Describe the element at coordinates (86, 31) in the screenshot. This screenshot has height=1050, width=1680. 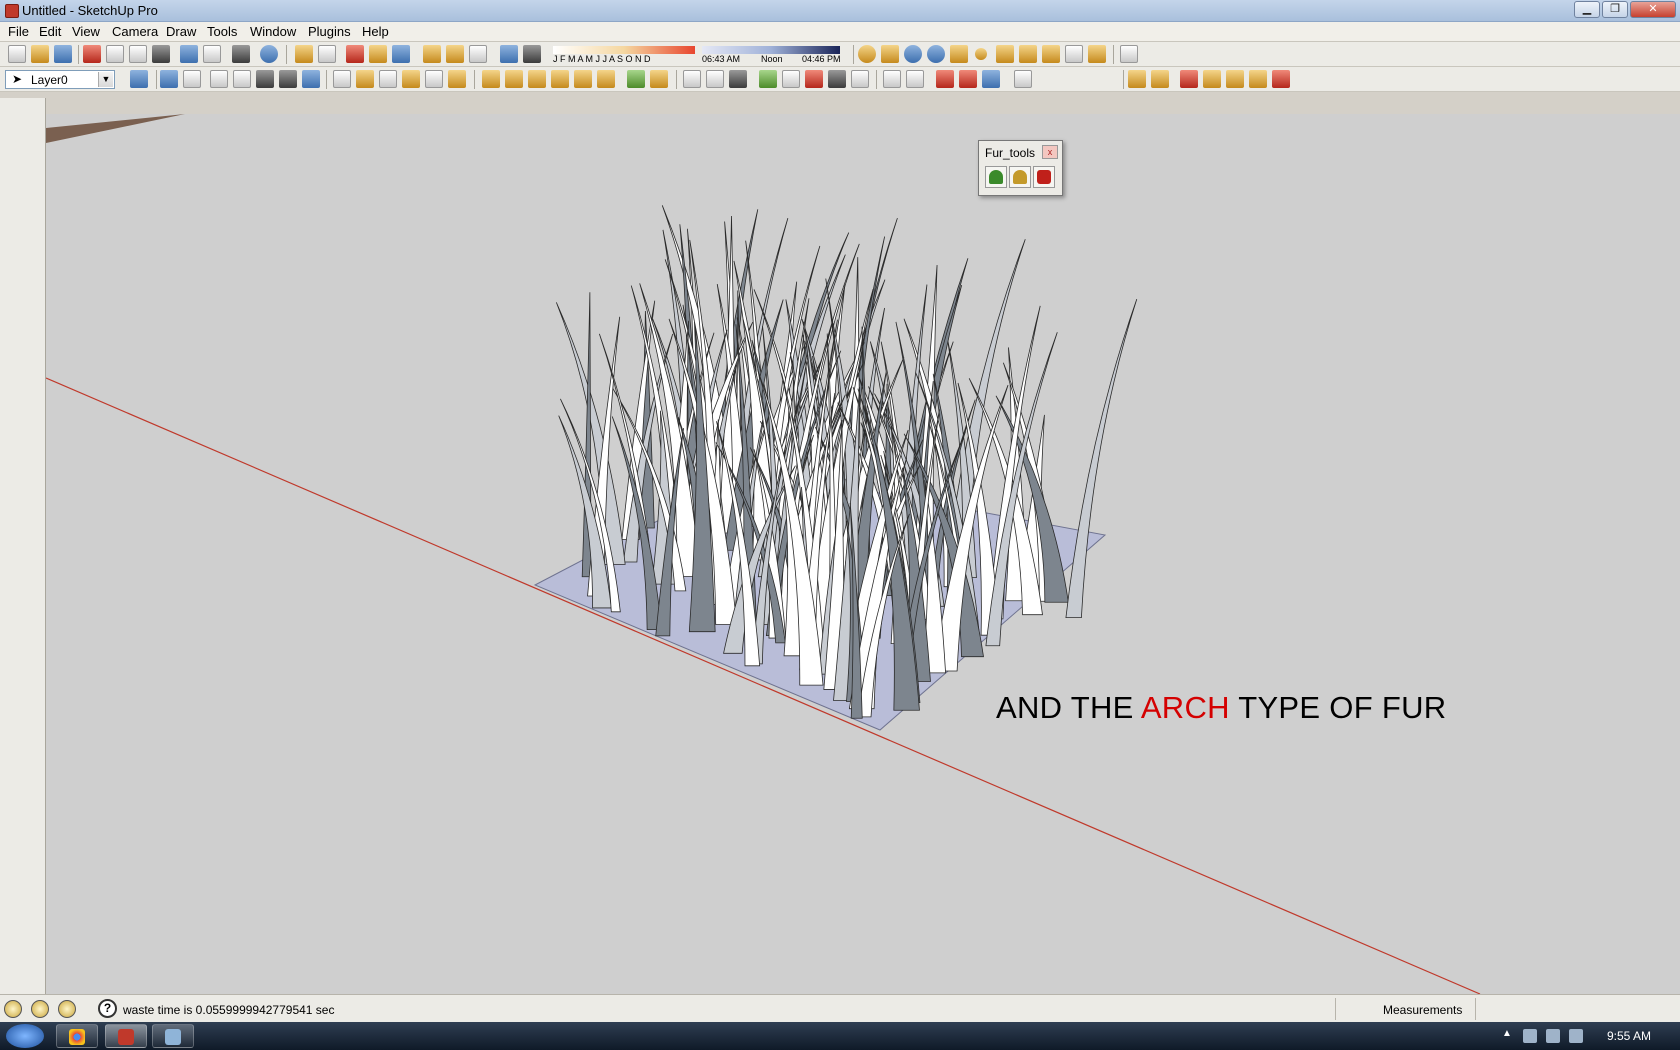
I see `menu-view: View` at that location.